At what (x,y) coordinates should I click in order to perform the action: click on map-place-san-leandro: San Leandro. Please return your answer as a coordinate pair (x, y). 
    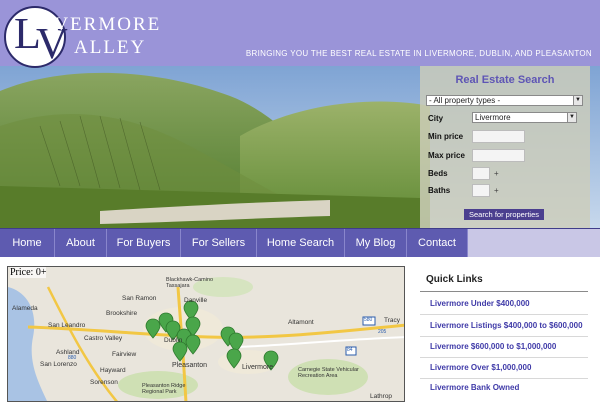
    Looking at the image, I should click on (67, 325).